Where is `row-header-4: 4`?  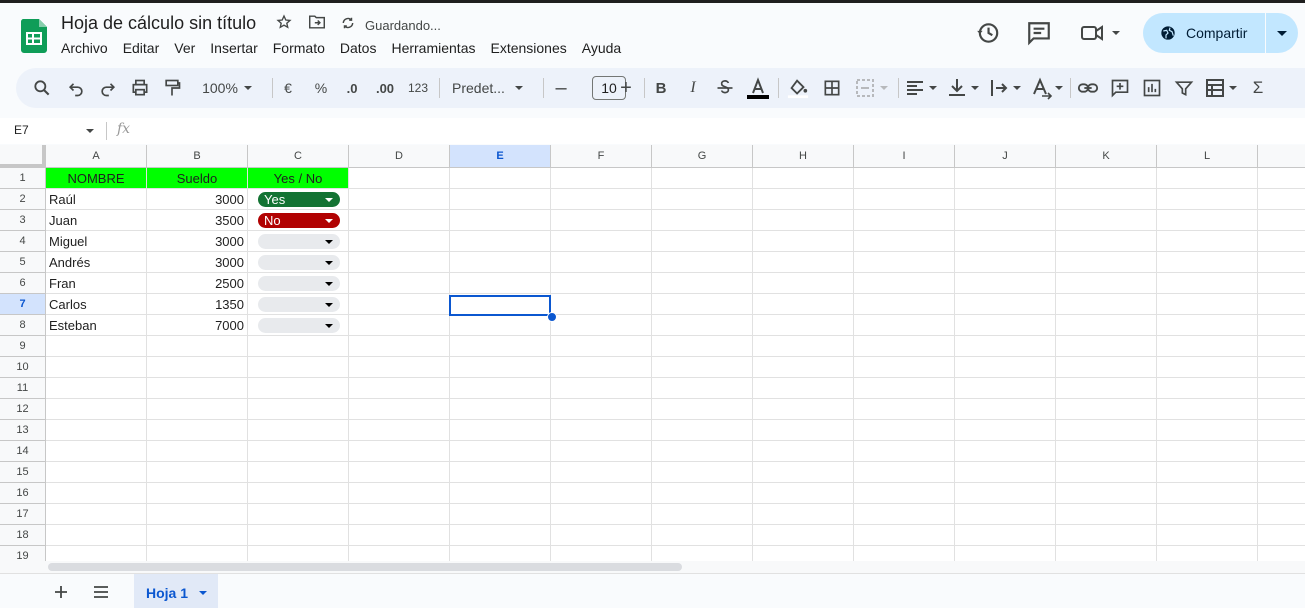 row-header-4: 4 is located at coordinates (23, 241).